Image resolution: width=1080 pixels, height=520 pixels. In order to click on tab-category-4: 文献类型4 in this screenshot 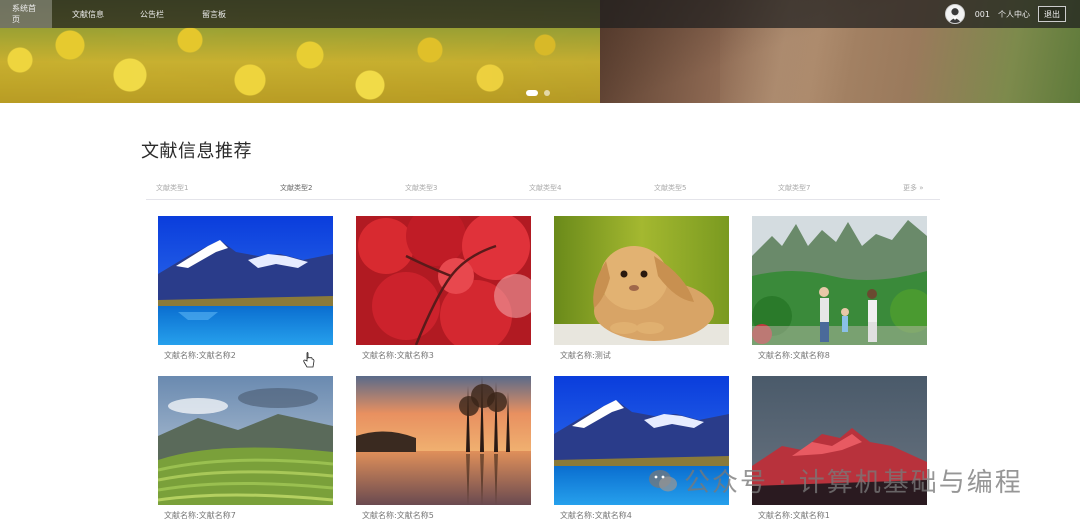, I will do `click(545, 188)`.